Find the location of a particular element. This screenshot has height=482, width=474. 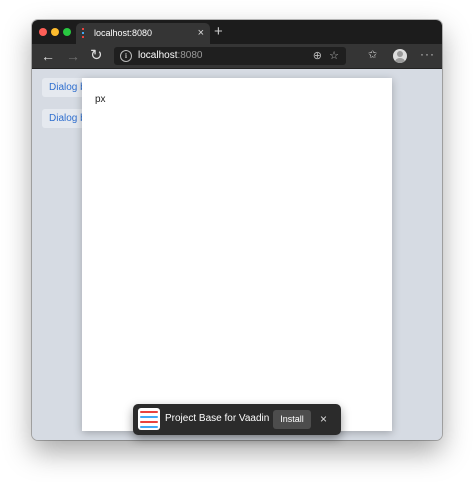

window-close-button is located at coordinates (43, 32).